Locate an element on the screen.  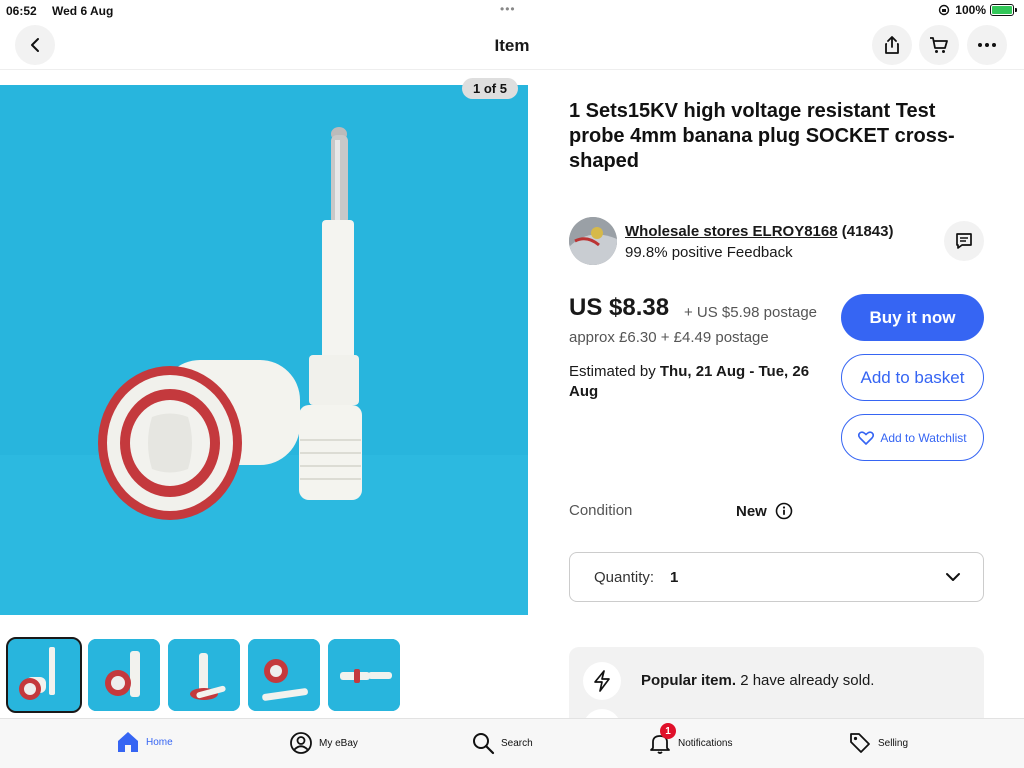
lightning-icon is located at coordinates (602, 681).